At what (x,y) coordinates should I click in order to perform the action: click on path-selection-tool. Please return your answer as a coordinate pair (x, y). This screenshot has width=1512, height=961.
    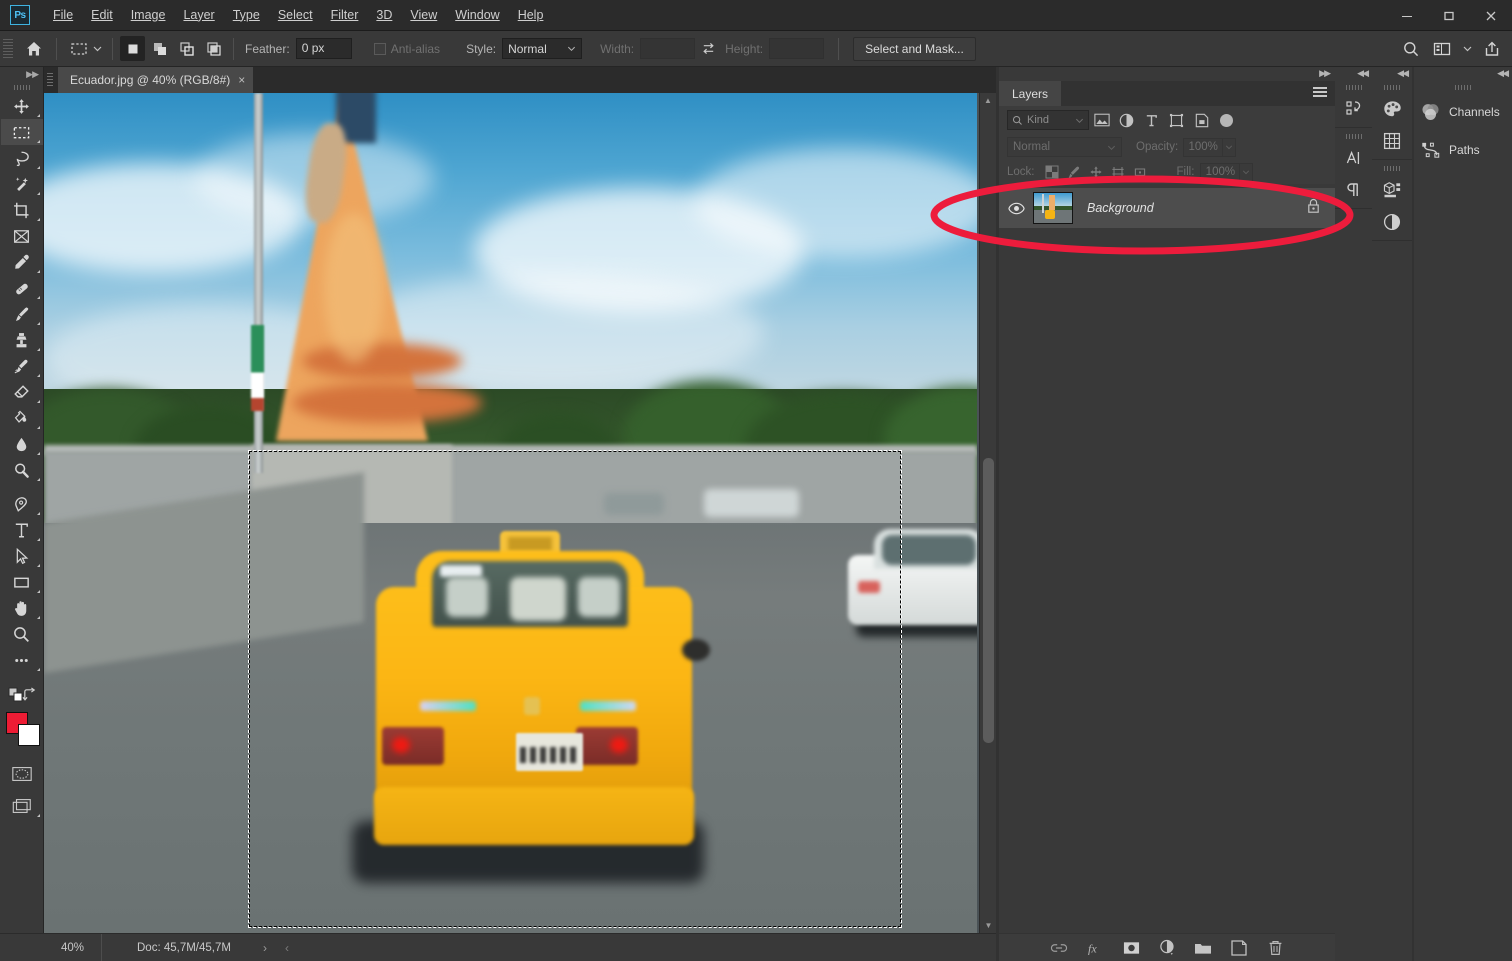
    Looking at the image, I should click on (22, 556).